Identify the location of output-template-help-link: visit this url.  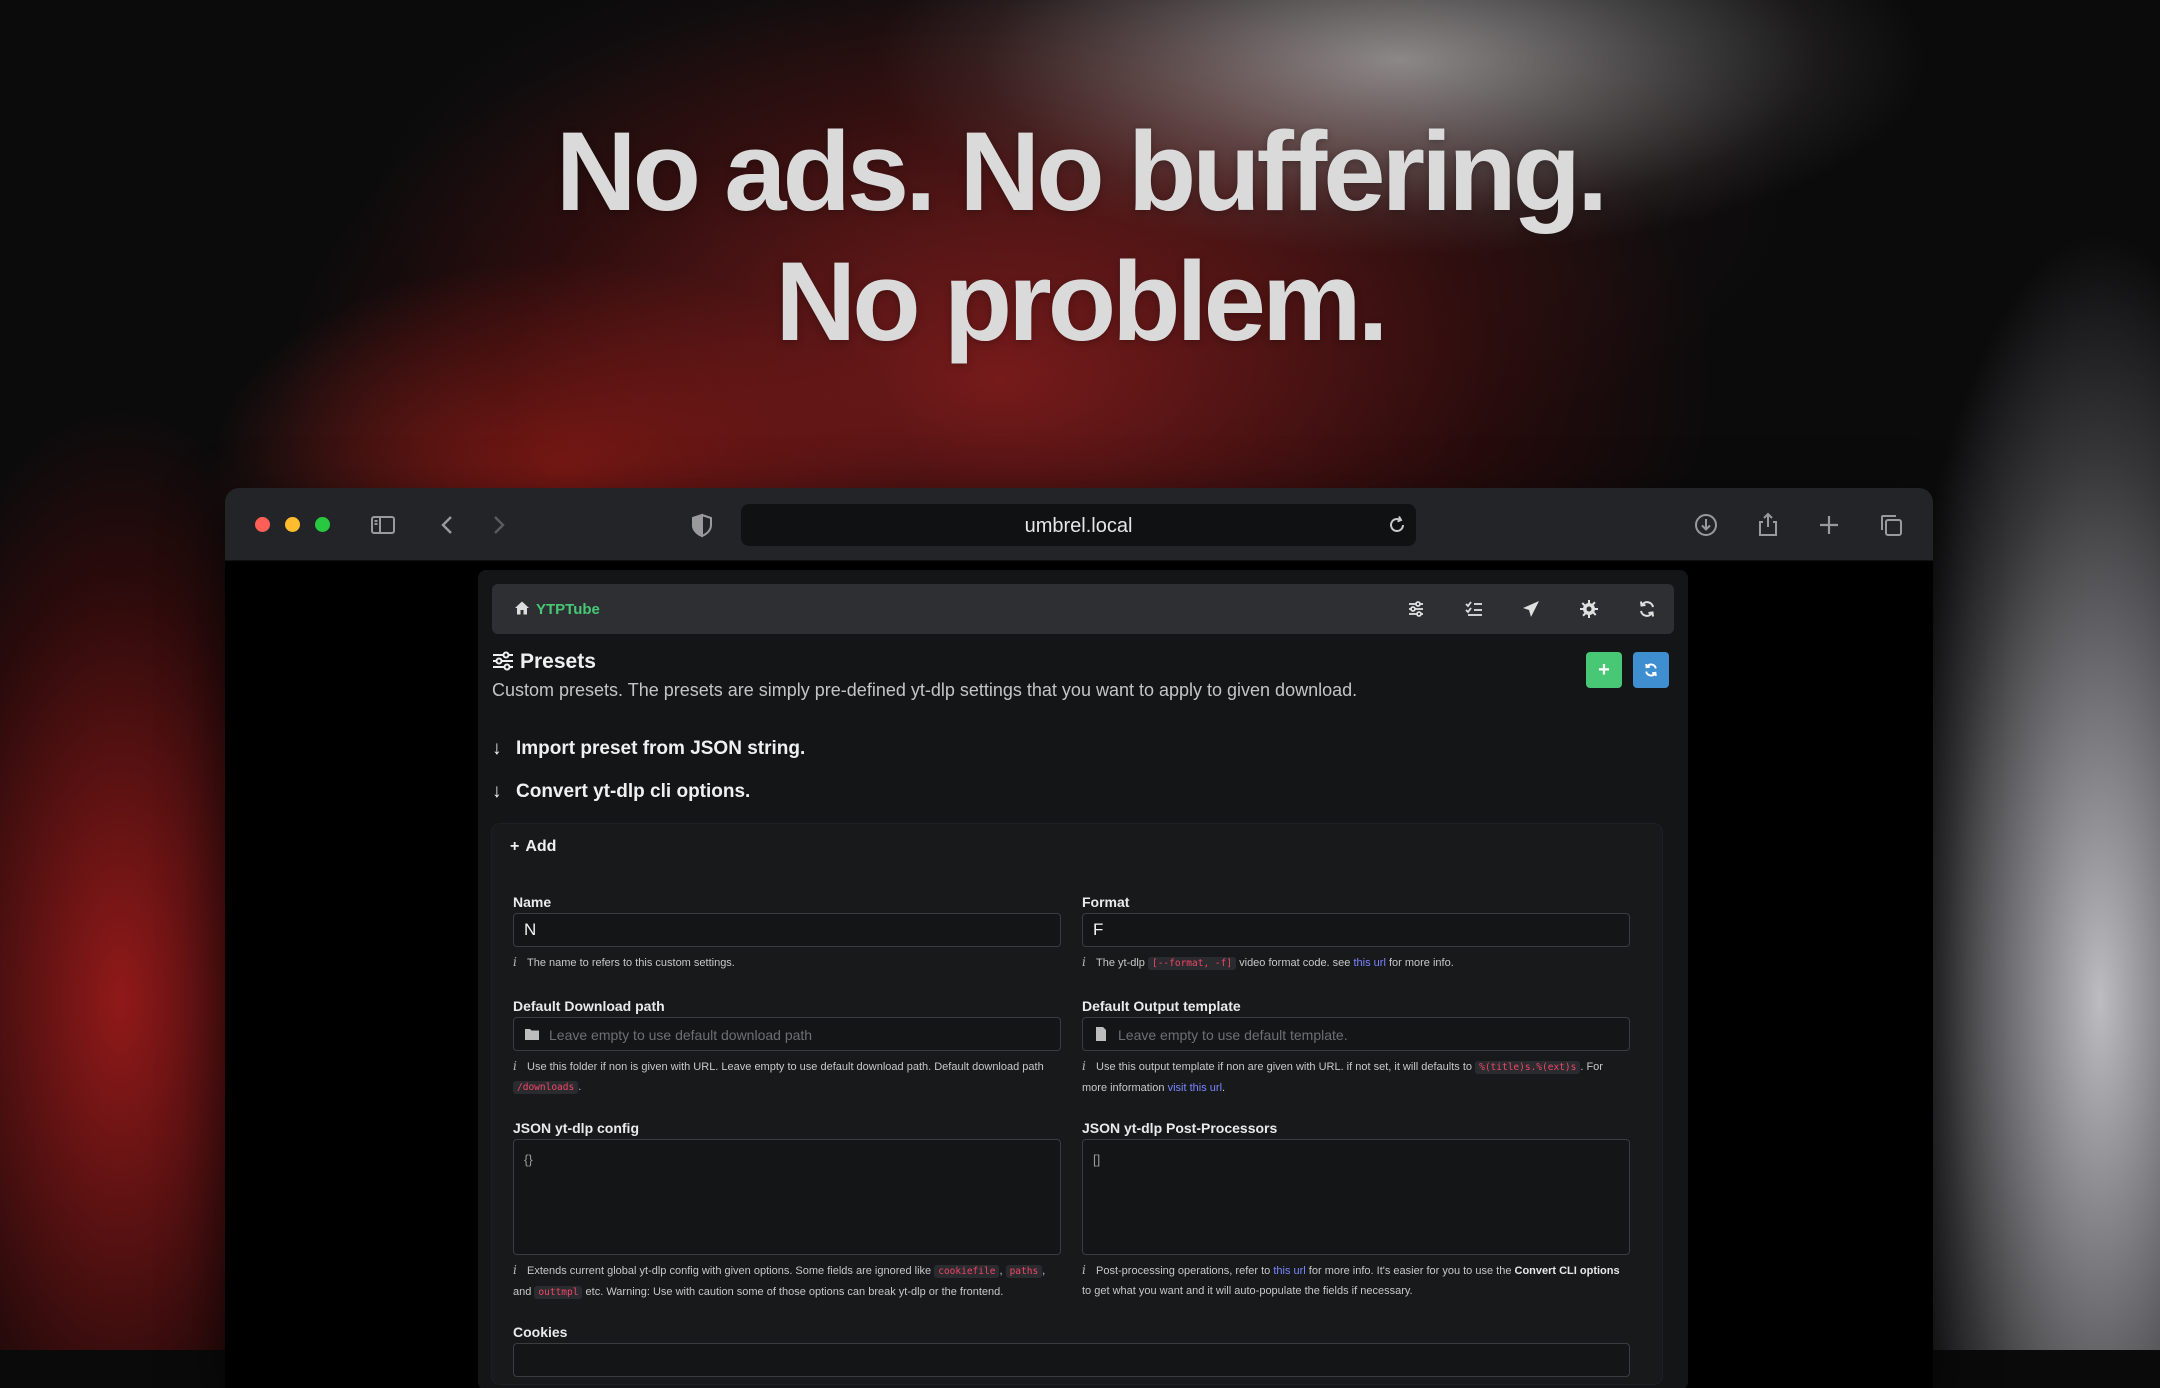
(1195, 1088).